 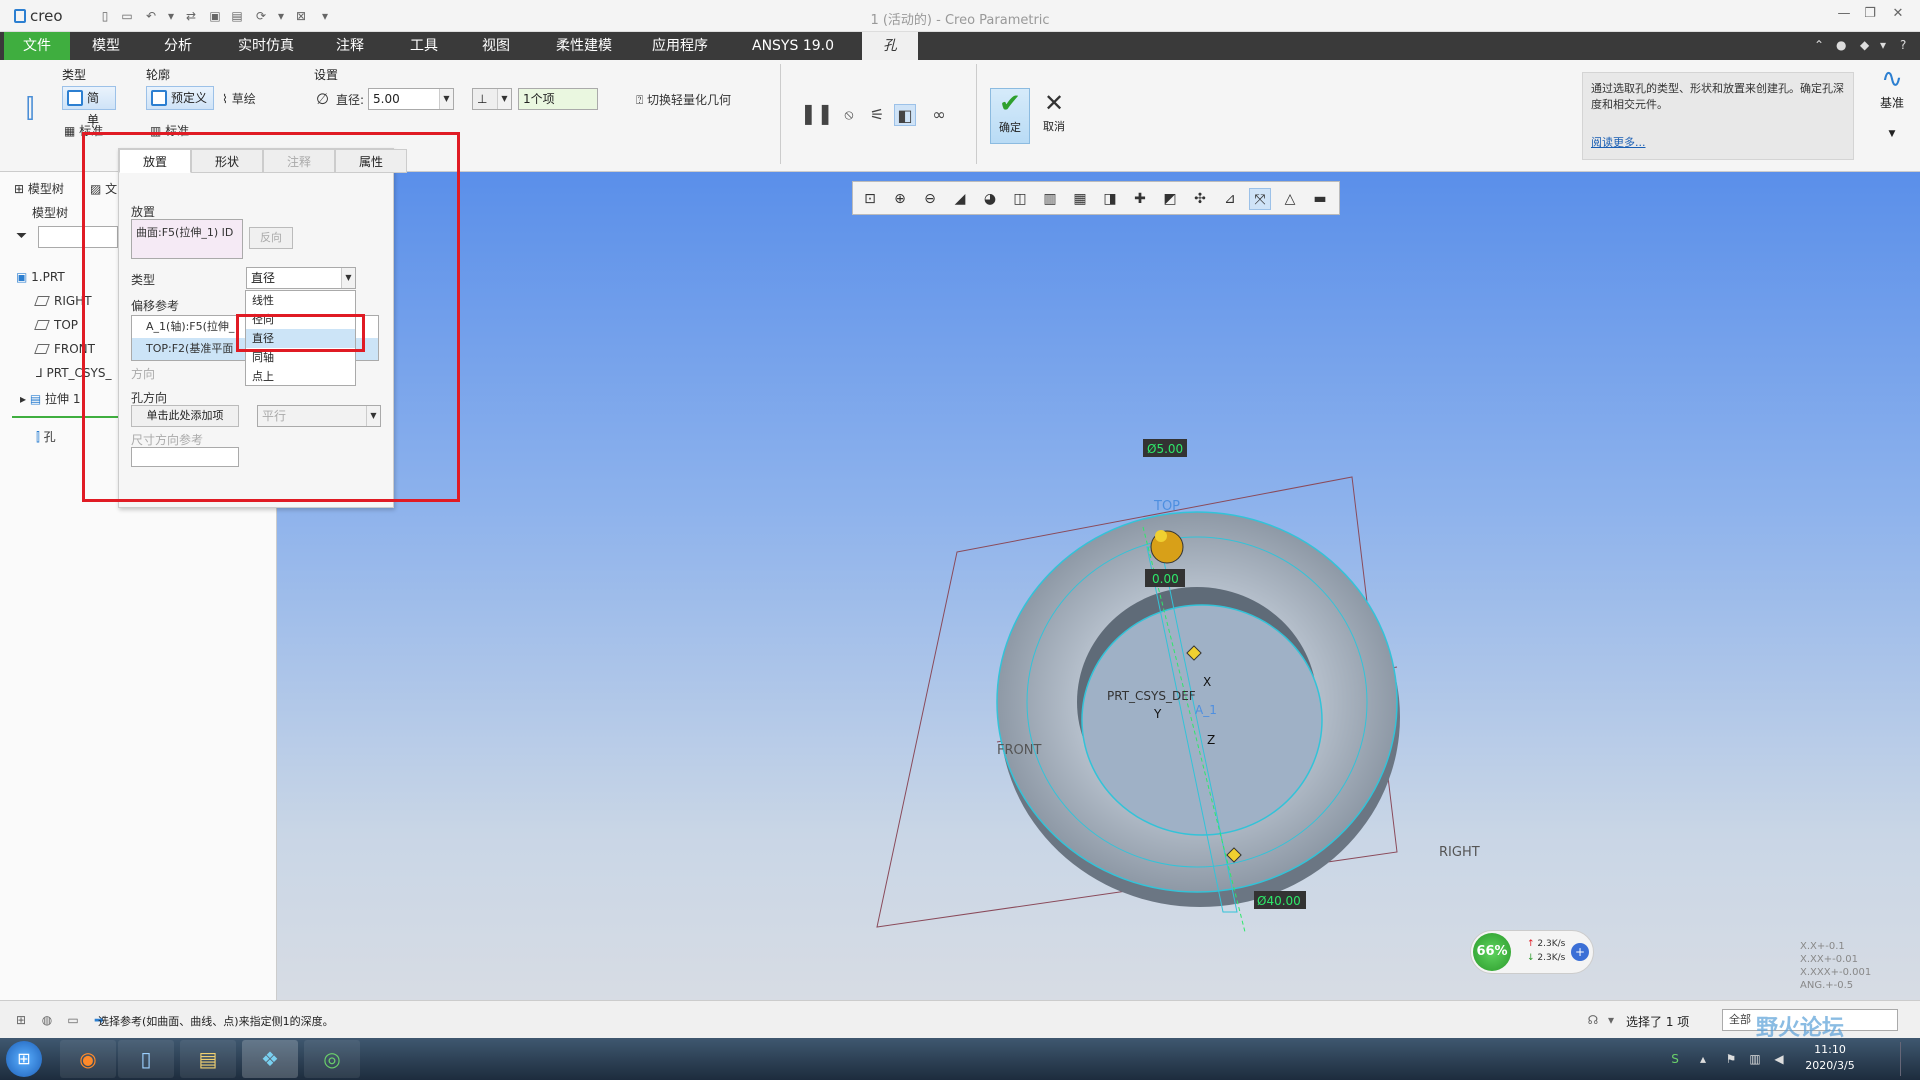 What do you see at coordinates (496, 46) in the screenshot?
I see `tab-view: 视图` at bounding box center [496, 46].